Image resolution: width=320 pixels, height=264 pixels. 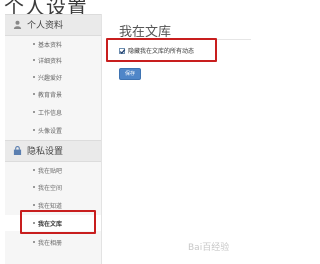 I want to click on sidebar-item-label: 基本资料, so click(x=50, y=45).